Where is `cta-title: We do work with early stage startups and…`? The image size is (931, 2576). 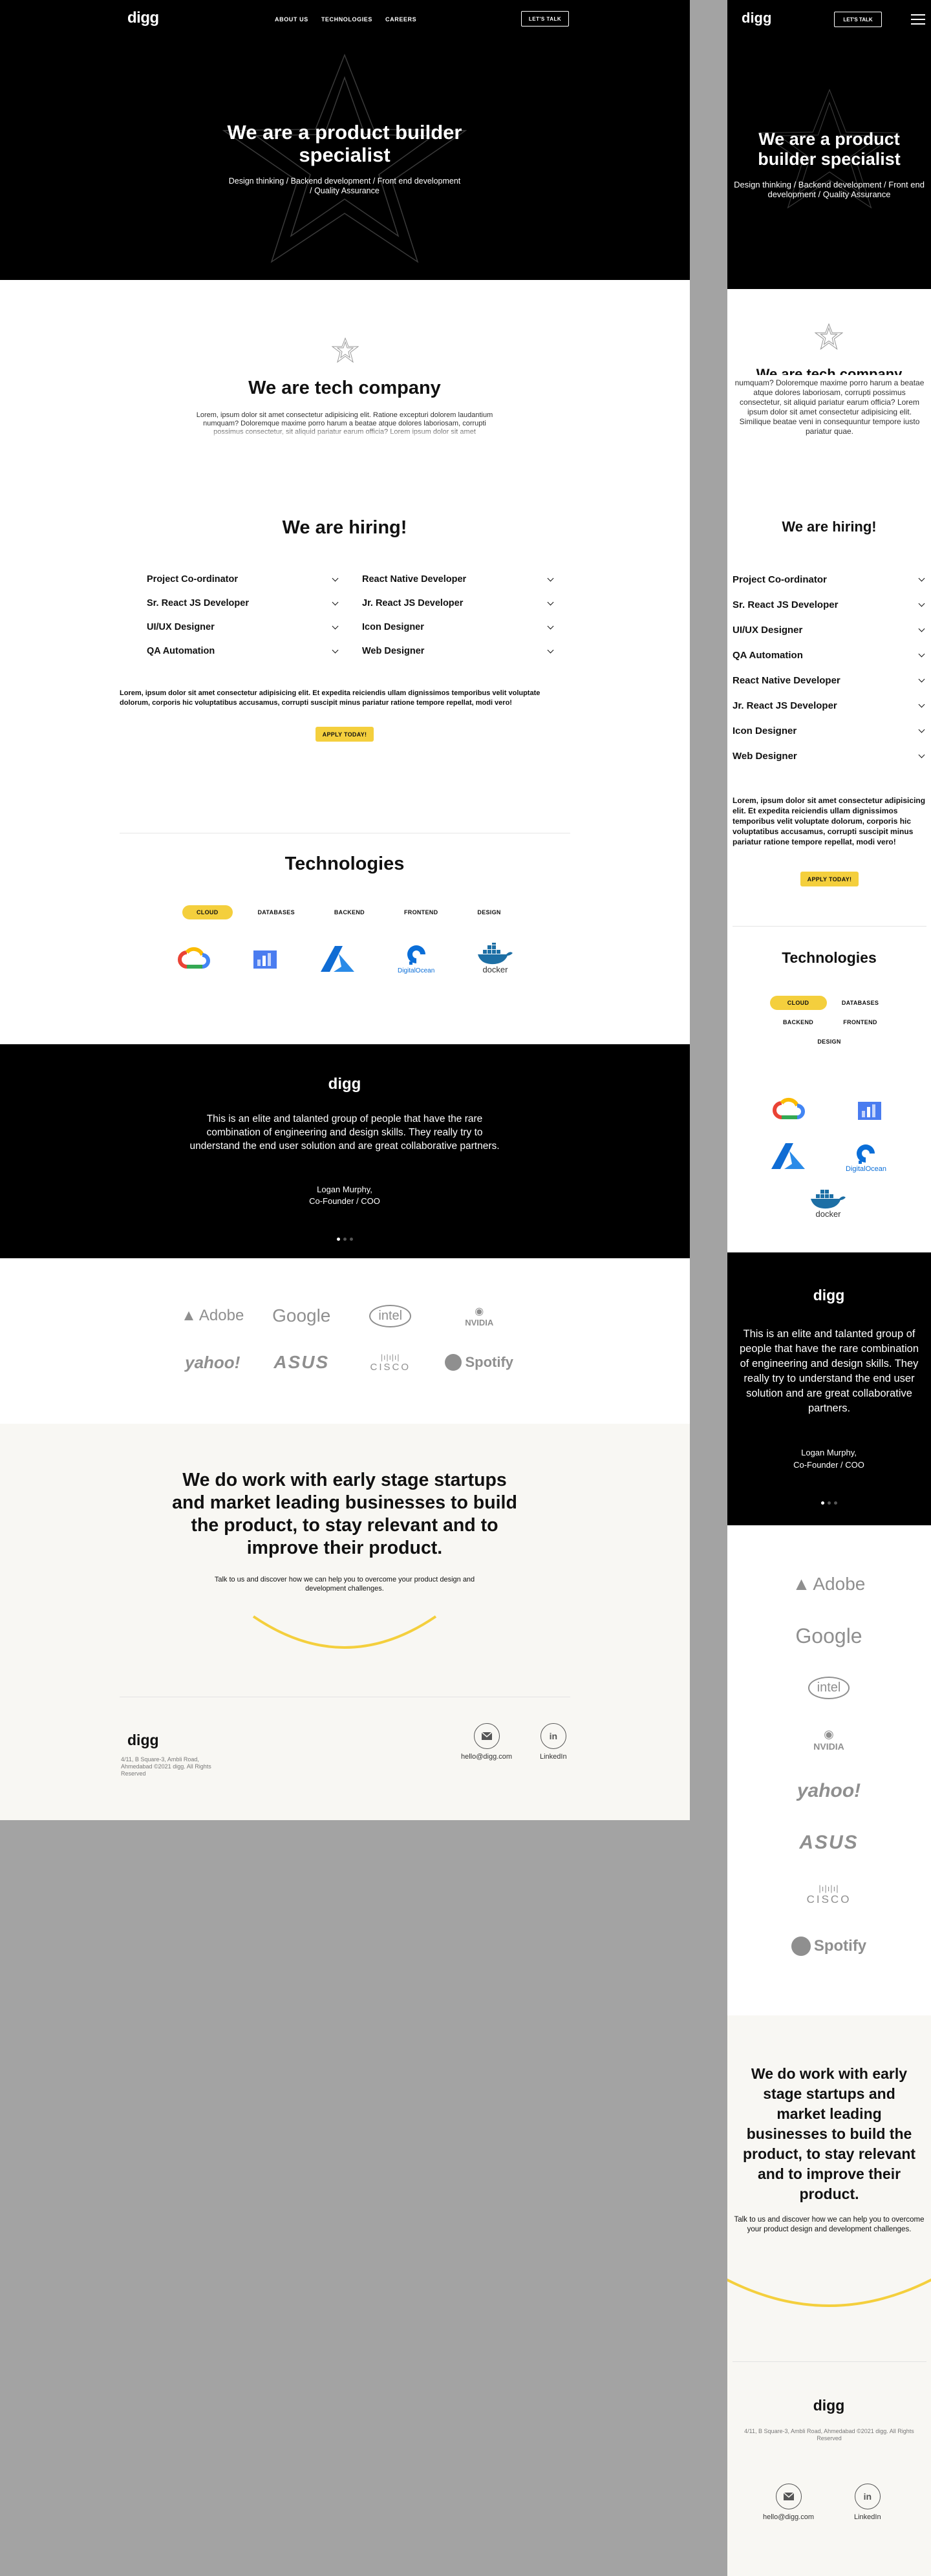
cta-title: We do work with early stage startups and… is located at coordinates (345, 1514).